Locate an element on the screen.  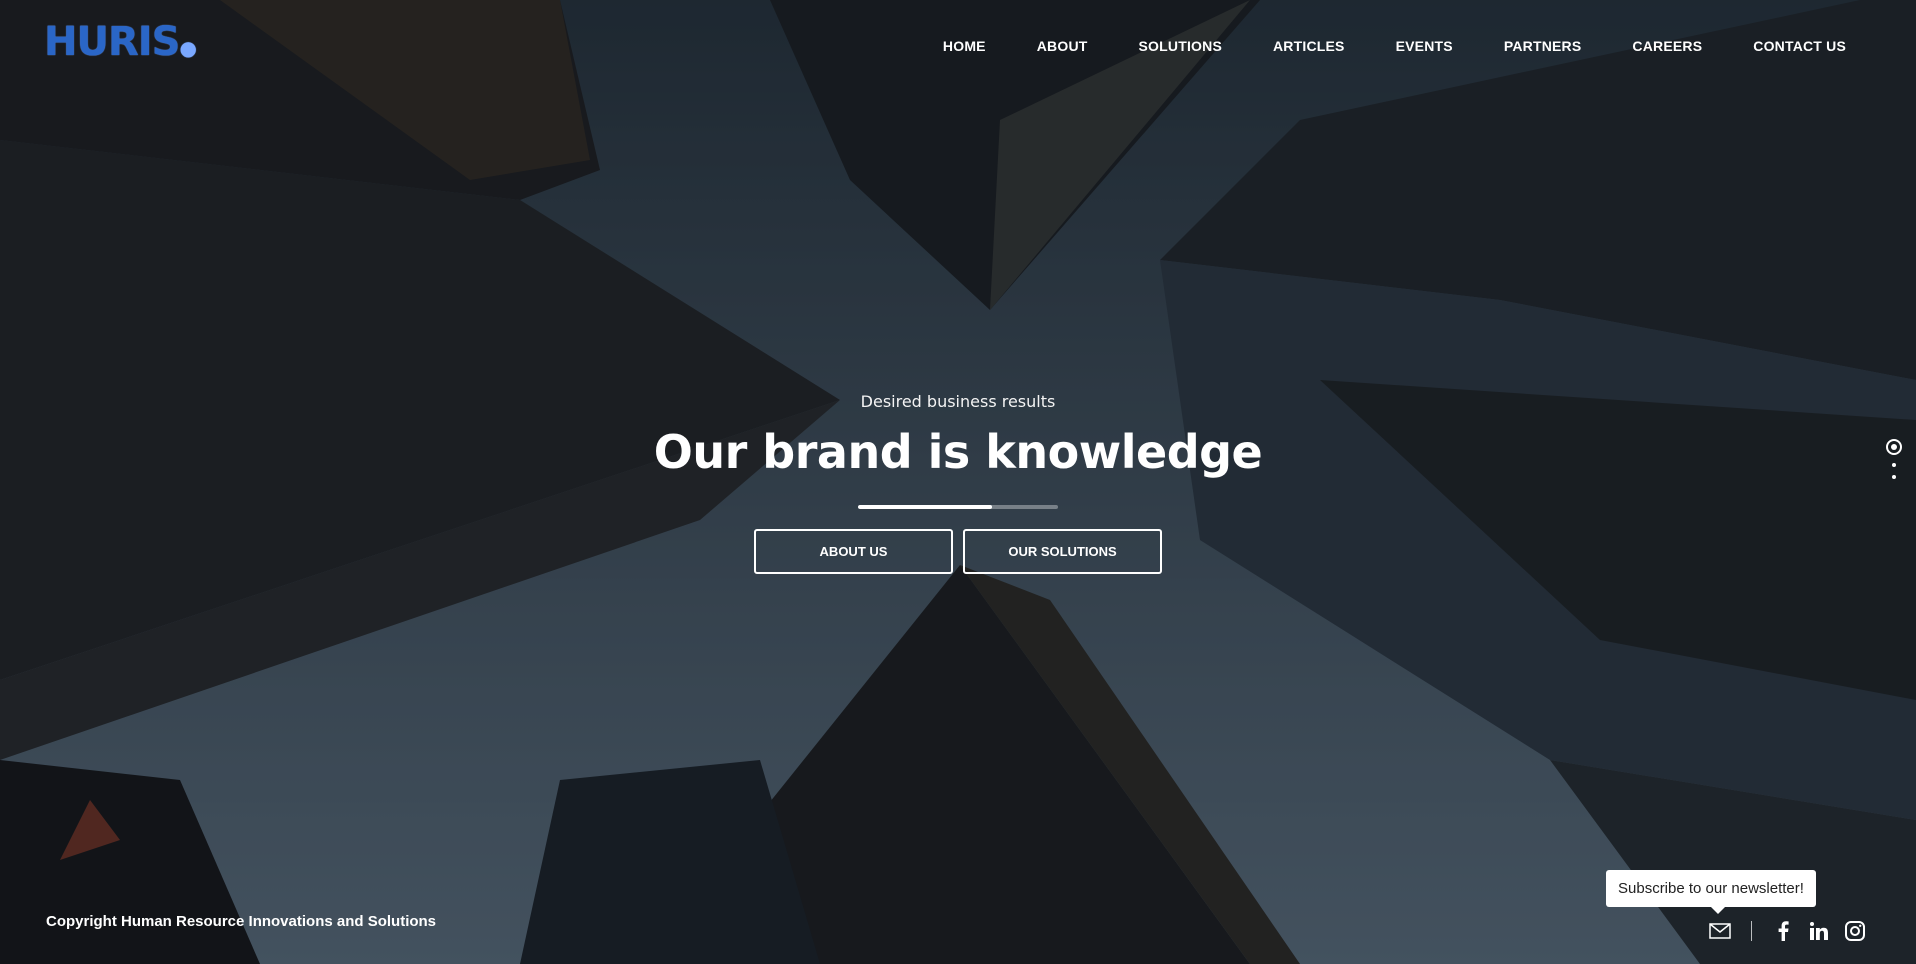
nav-solutions: SOLUTIONS is located at coordinates (1180, 46).